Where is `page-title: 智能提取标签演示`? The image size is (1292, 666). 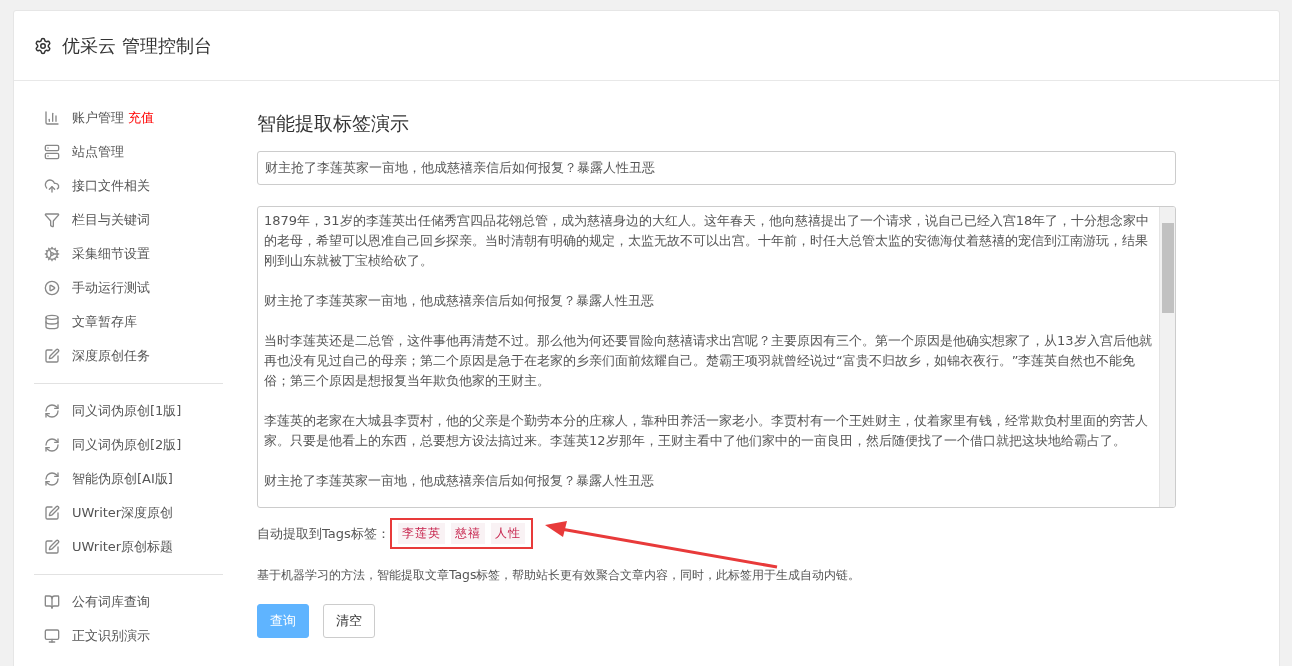 page-title: 智能提取标签演示 is located at coordinates (333, 123).